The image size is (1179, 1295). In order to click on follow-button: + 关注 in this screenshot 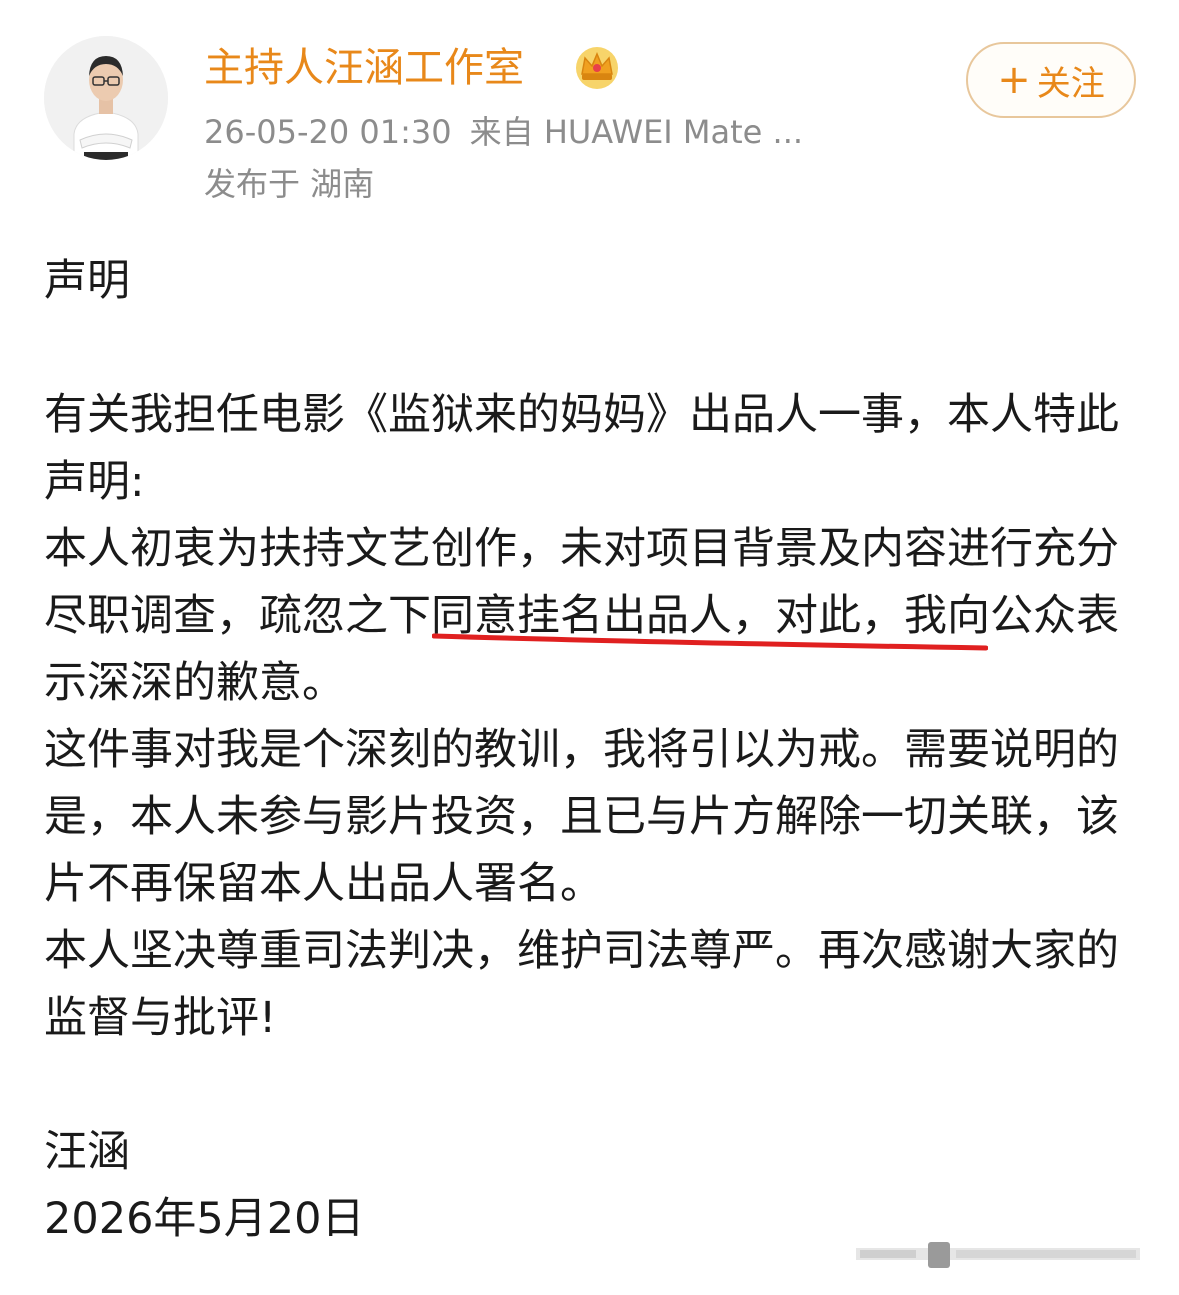, I will do `click(1051, 80)`.